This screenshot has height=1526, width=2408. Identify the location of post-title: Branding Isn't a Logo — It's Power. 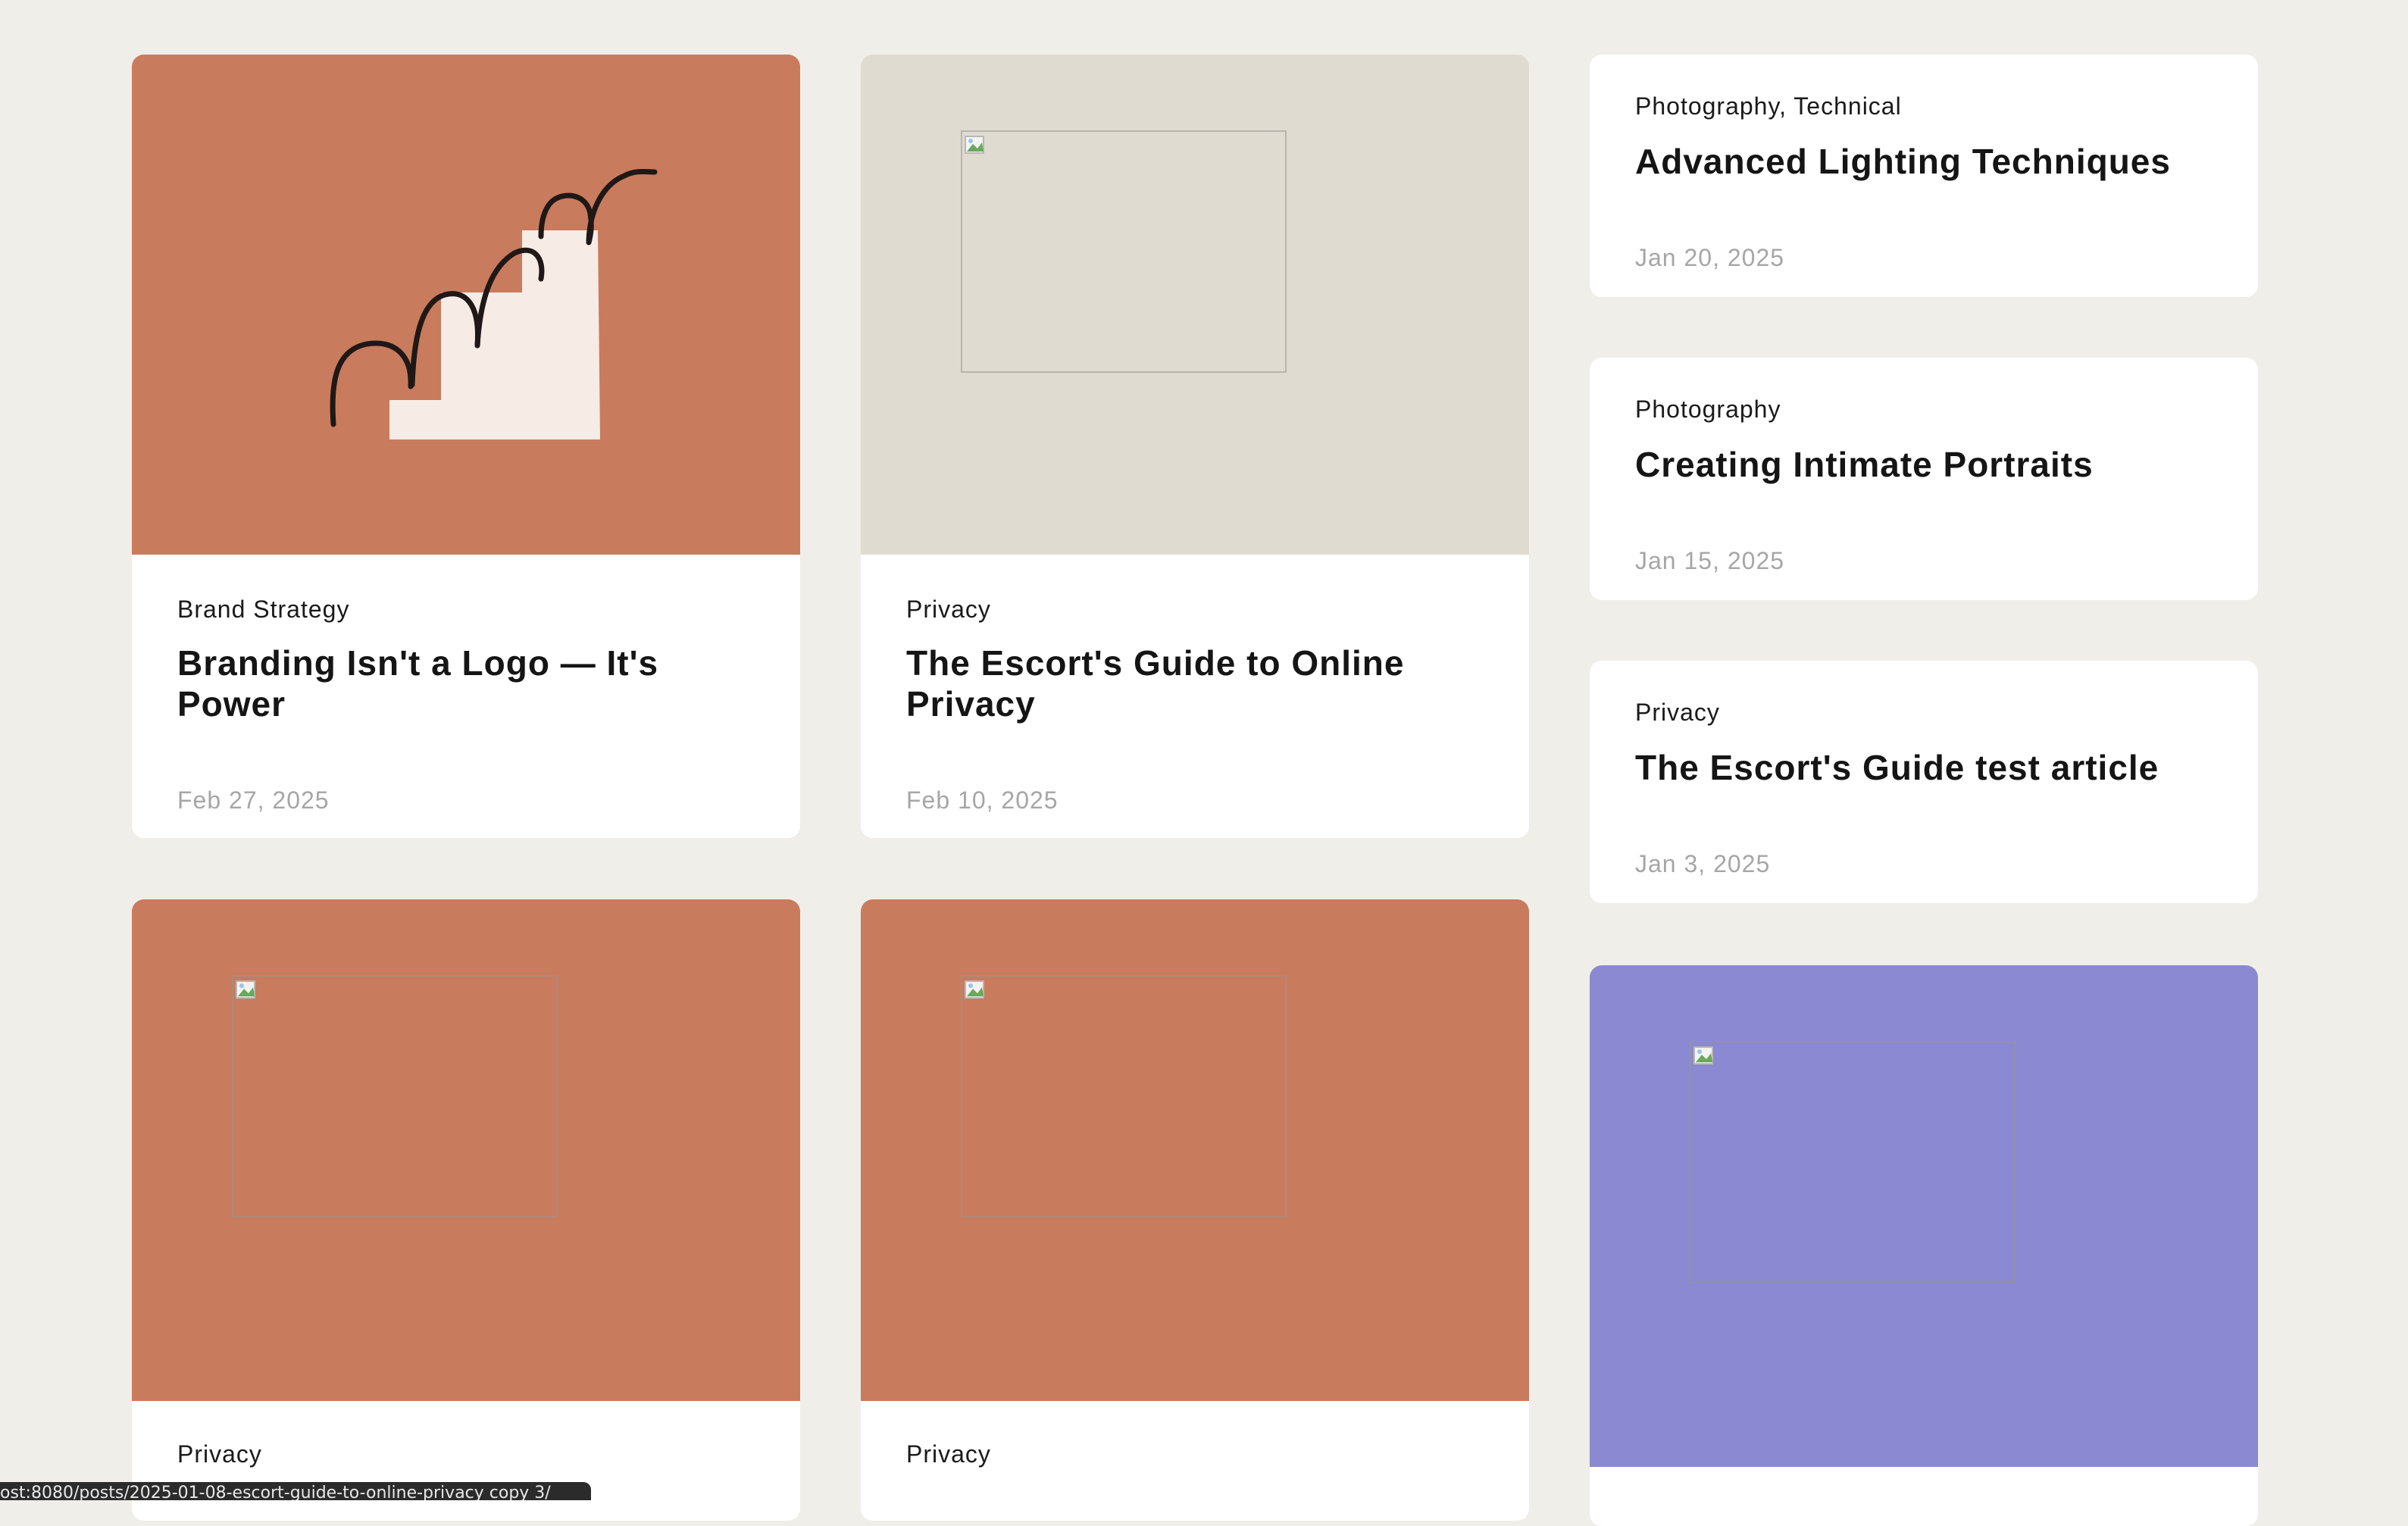
(466, 683).